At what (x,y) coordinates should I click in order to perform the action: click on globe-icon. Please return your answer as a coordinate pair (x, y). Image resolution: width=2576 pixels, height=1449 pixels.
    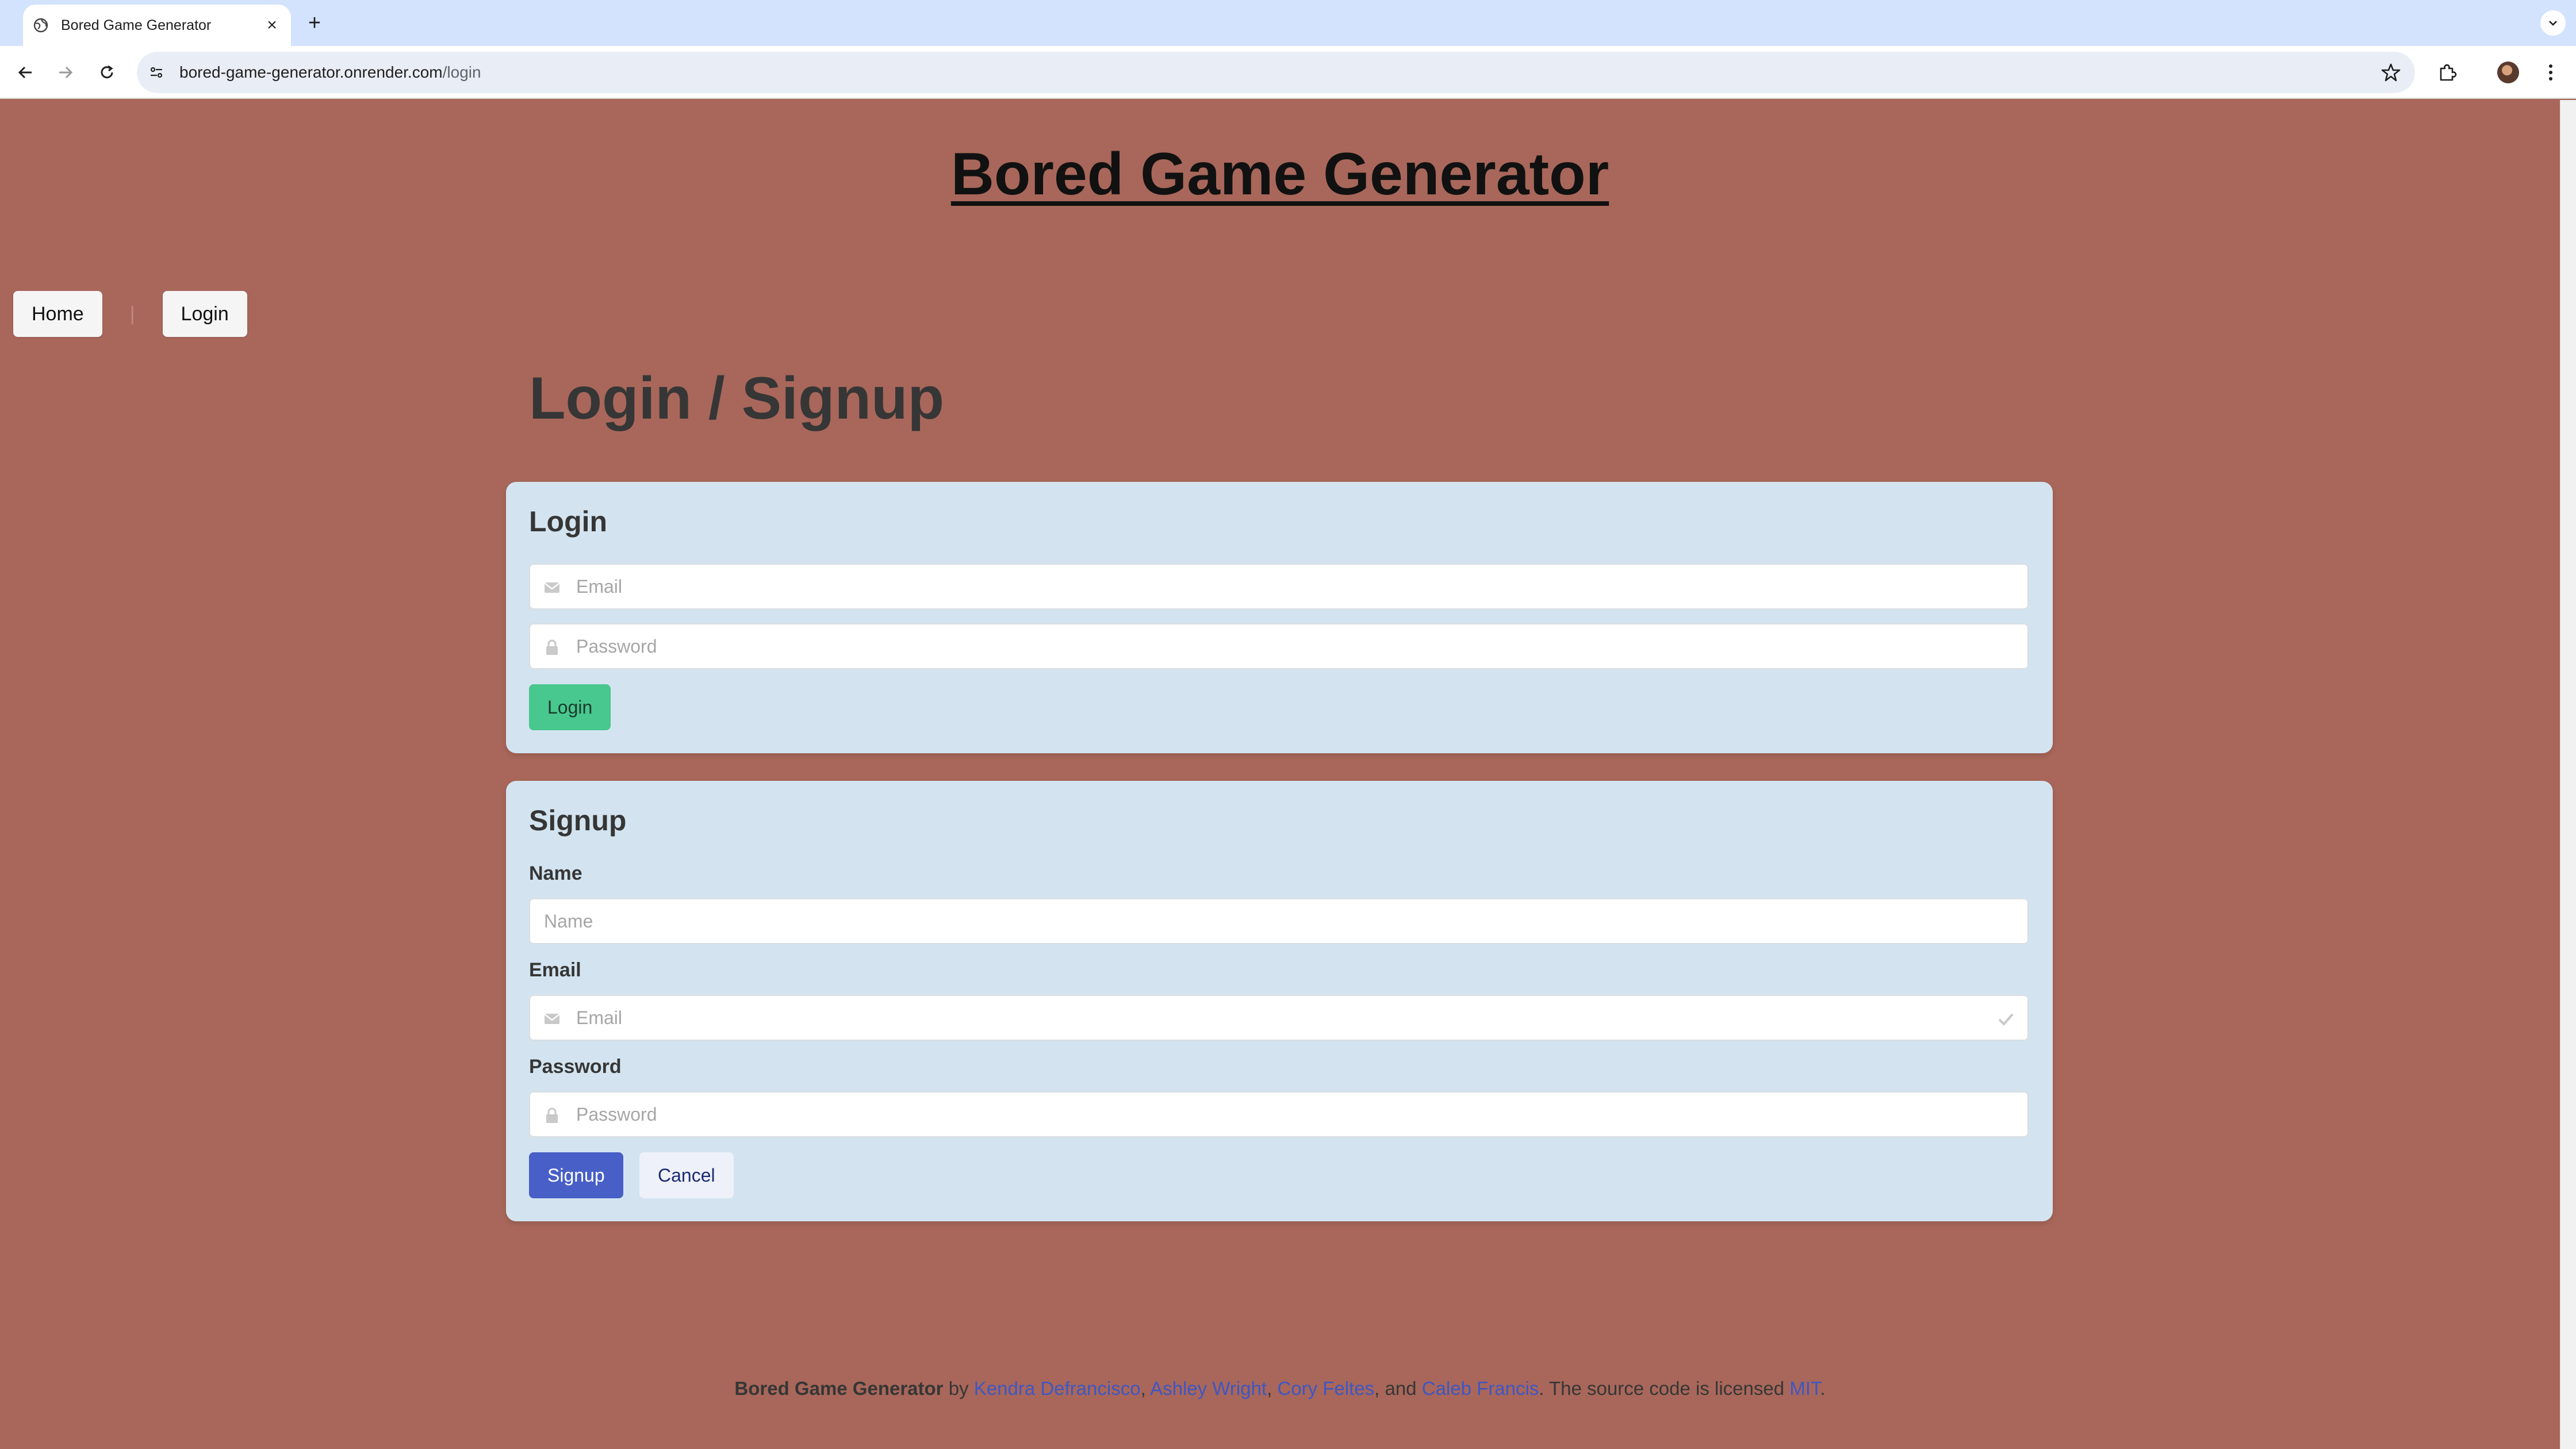
    Looking at the image, I should click on (40, 25).